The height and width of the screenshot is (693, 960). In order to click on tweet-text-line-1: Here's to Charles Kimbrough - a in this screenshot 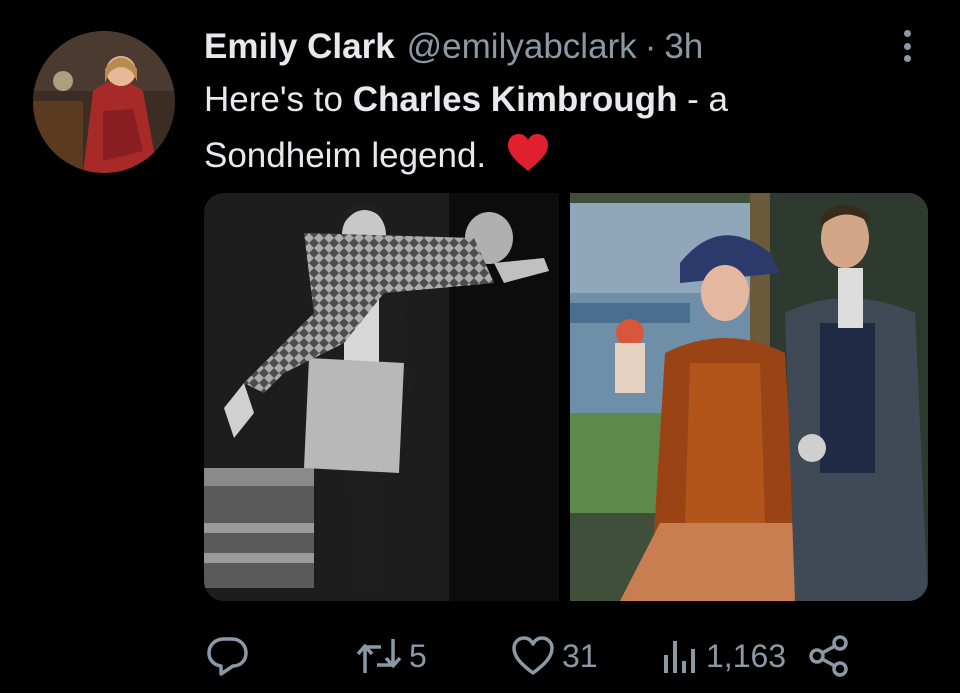, I will do `click(466, 100)`.